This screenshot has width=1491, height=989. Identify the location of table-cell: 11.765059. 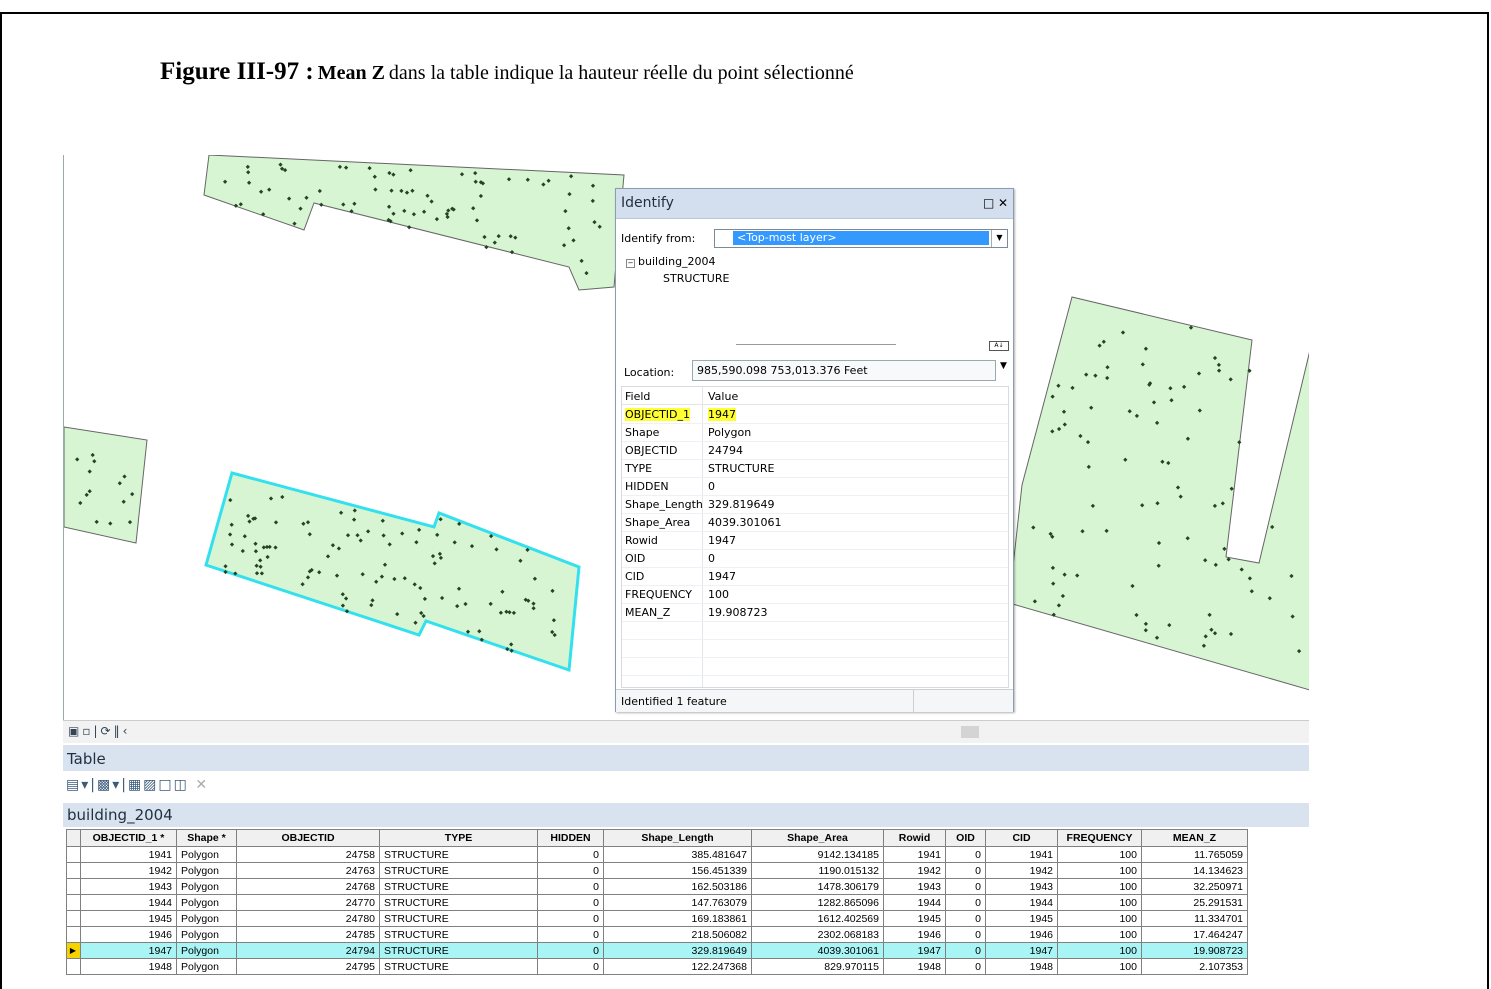
(1194, 854).